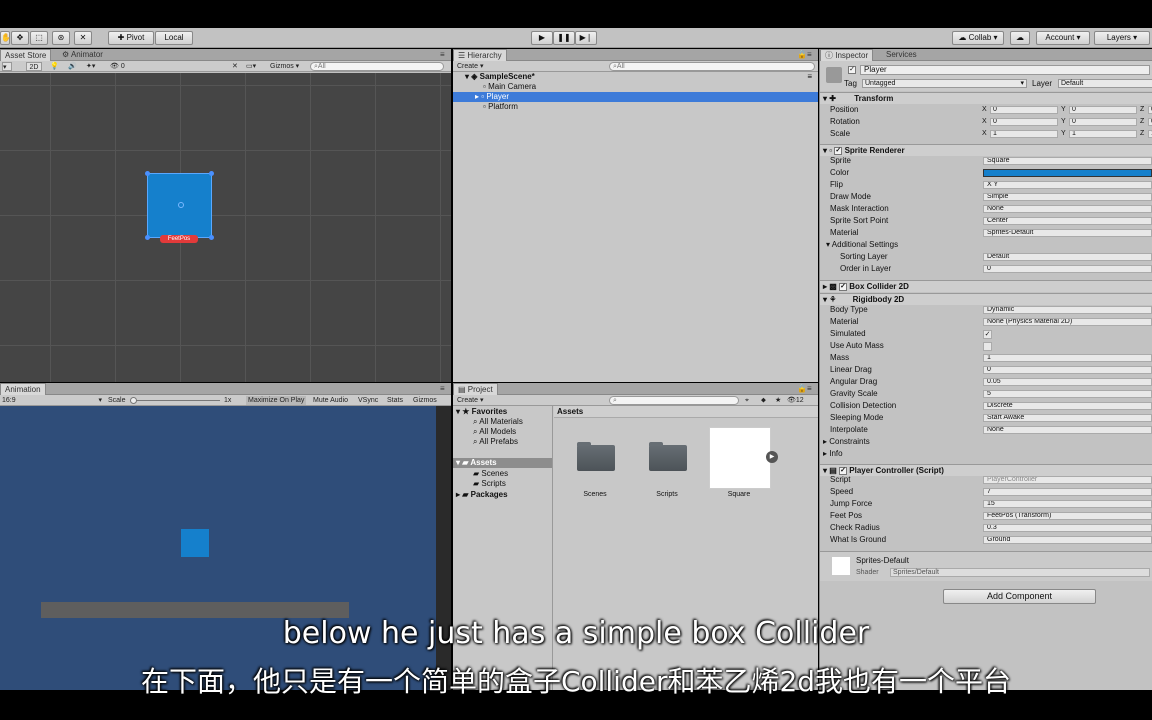  I want to click on property-value: Default, so click(1067, 257).